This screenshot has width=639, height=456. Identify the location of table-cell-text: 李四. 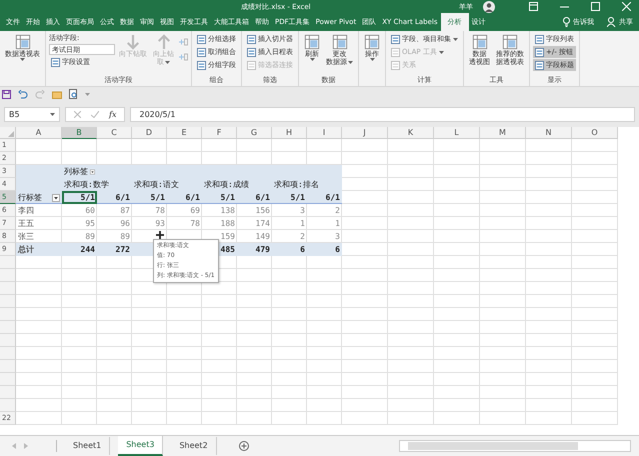
(26, 210).